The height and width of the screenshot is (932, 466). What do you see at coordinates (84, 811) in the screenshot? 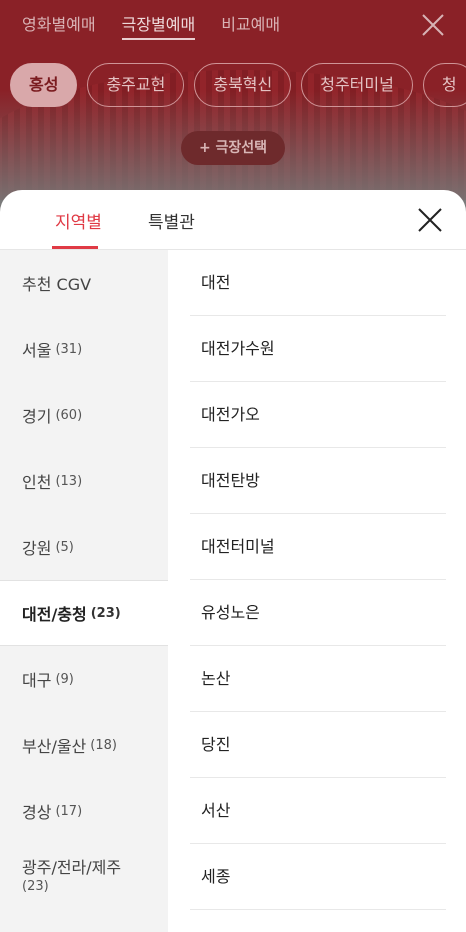
I see `region-item: 경상 (17)` at bounding box center [84, 811].